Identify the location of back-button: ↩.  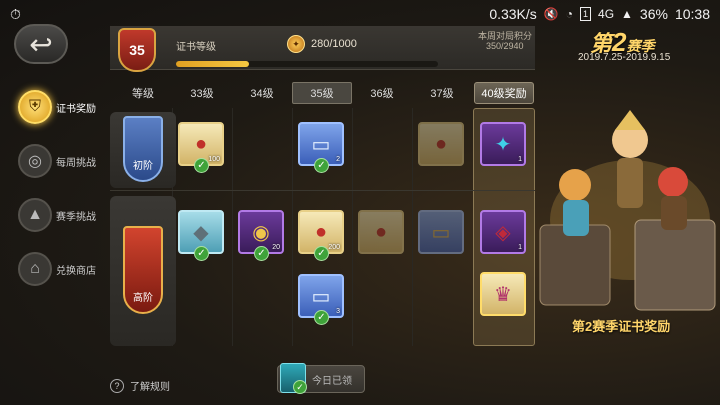
(41, 44).